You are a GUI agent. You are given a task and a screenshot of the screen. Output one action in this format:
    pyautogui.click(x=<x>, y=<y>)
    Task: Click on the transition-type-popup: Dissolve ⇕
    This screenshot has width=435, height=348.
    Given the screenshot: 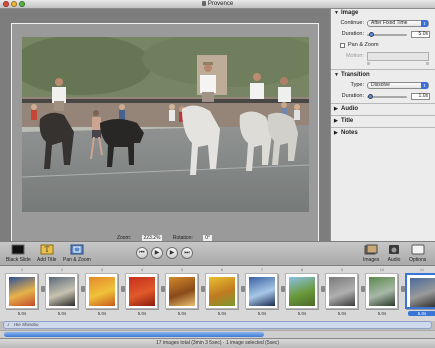 What is the action you would take?
    pyautogui.click(x=398, y=85)
    